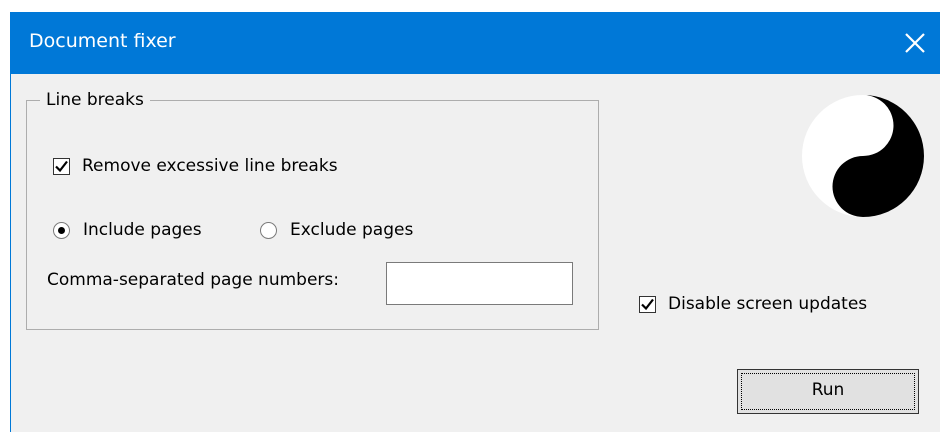 This screenshot has height=432, width=940. I want to click on close-icon, so click(915, 43).